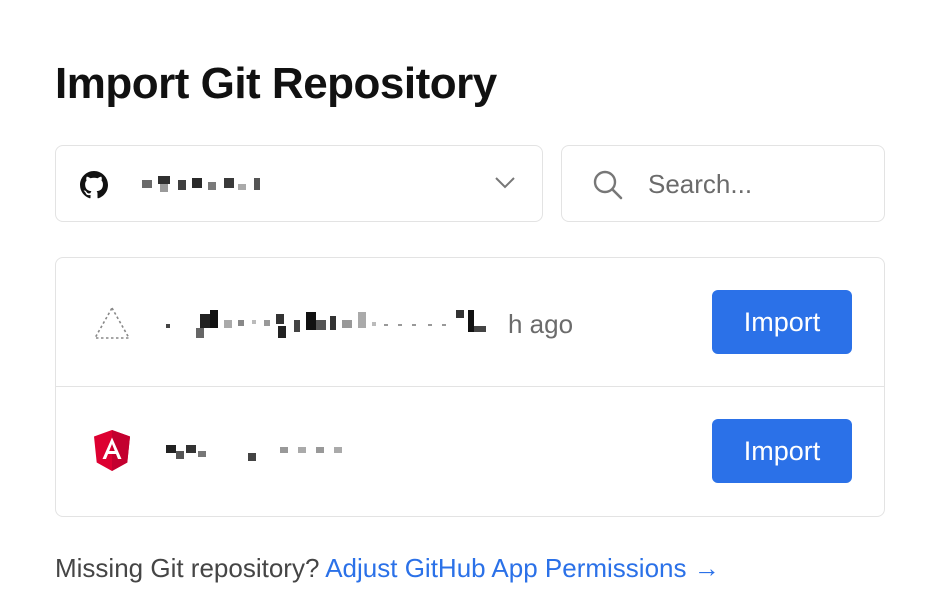 The height and width of the screenshot is (594, 938). I want to click on repository-time-ago: h ago, so click(541, 324).